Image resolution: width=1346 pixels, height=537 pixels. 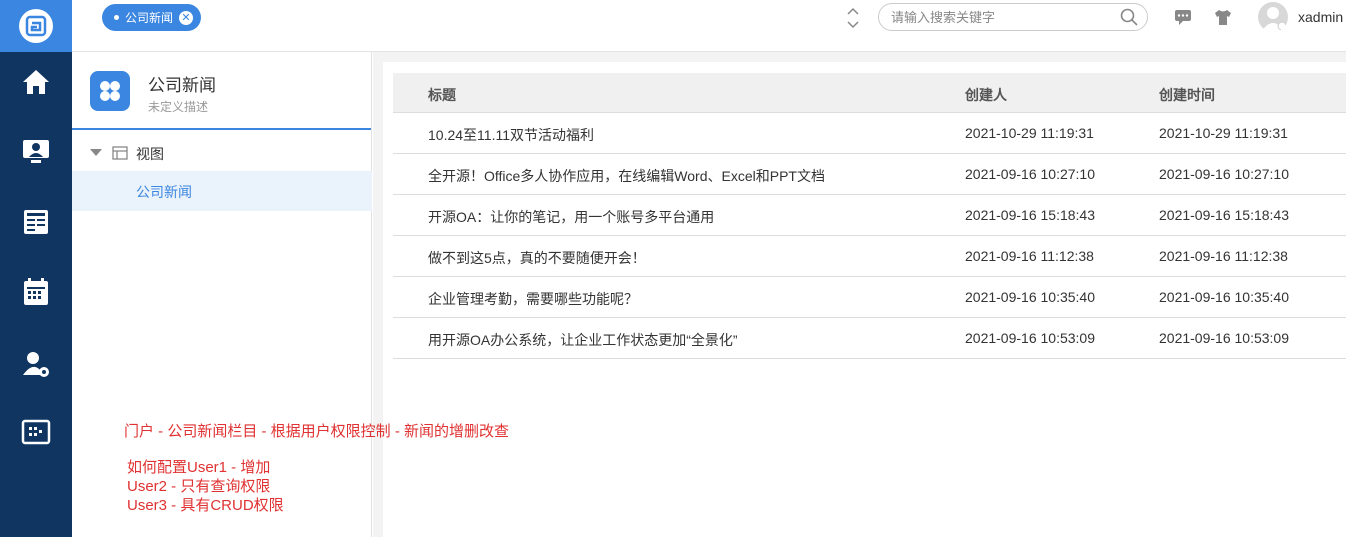 I want to click on left-nav, so click(x=36, y=268).